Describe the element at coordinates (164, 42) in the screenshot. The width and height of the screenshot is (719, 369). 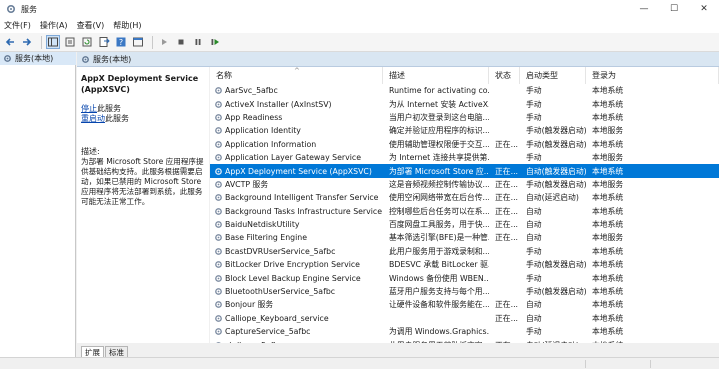
I see `start-service-button` at that location.